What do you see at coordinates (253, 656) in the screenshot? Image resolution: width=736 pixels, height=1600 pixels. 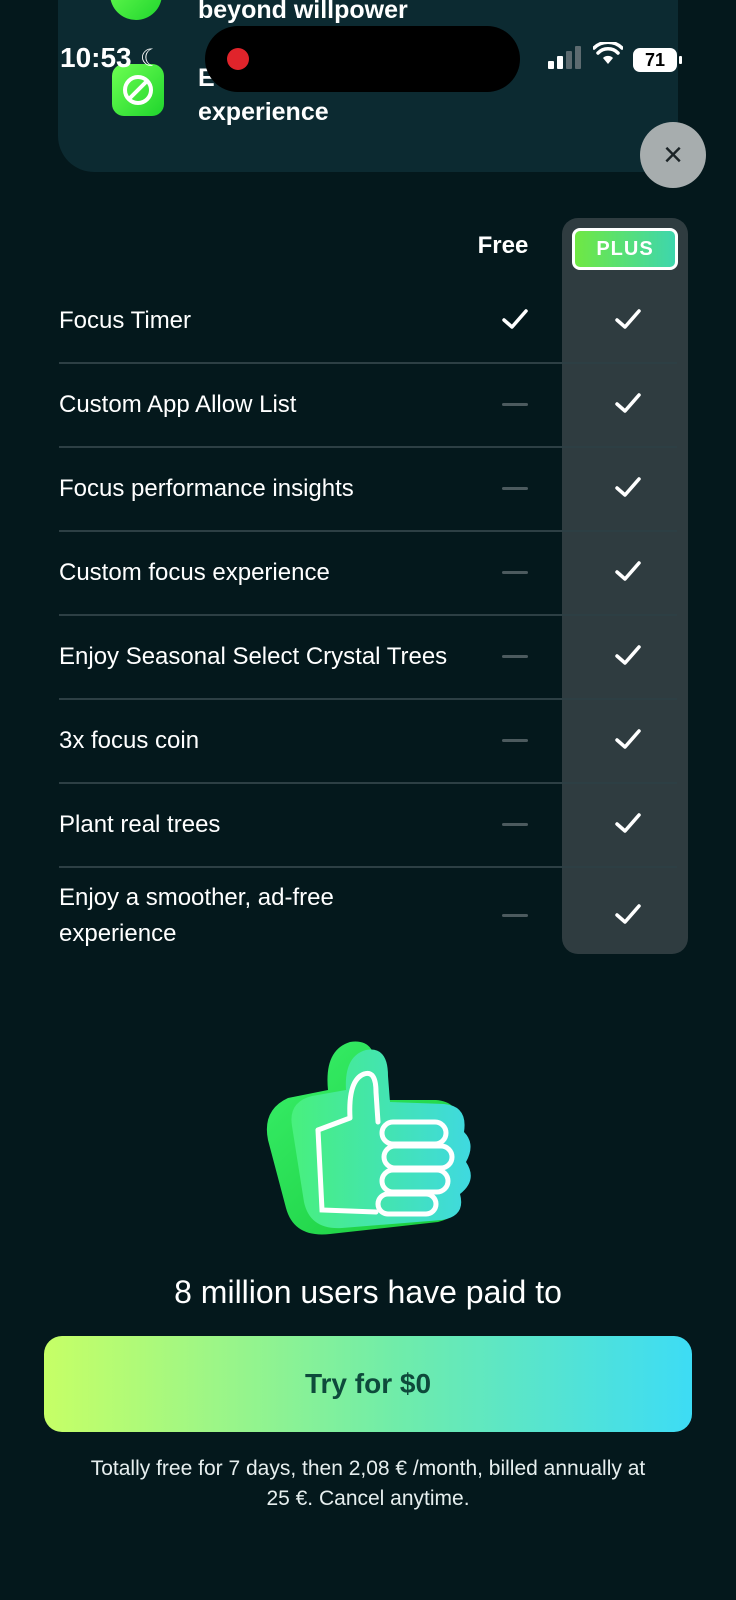 I see `feature-label: Enjoy Seasonal Select Crystal Trees` at bounding box center [253, 656].